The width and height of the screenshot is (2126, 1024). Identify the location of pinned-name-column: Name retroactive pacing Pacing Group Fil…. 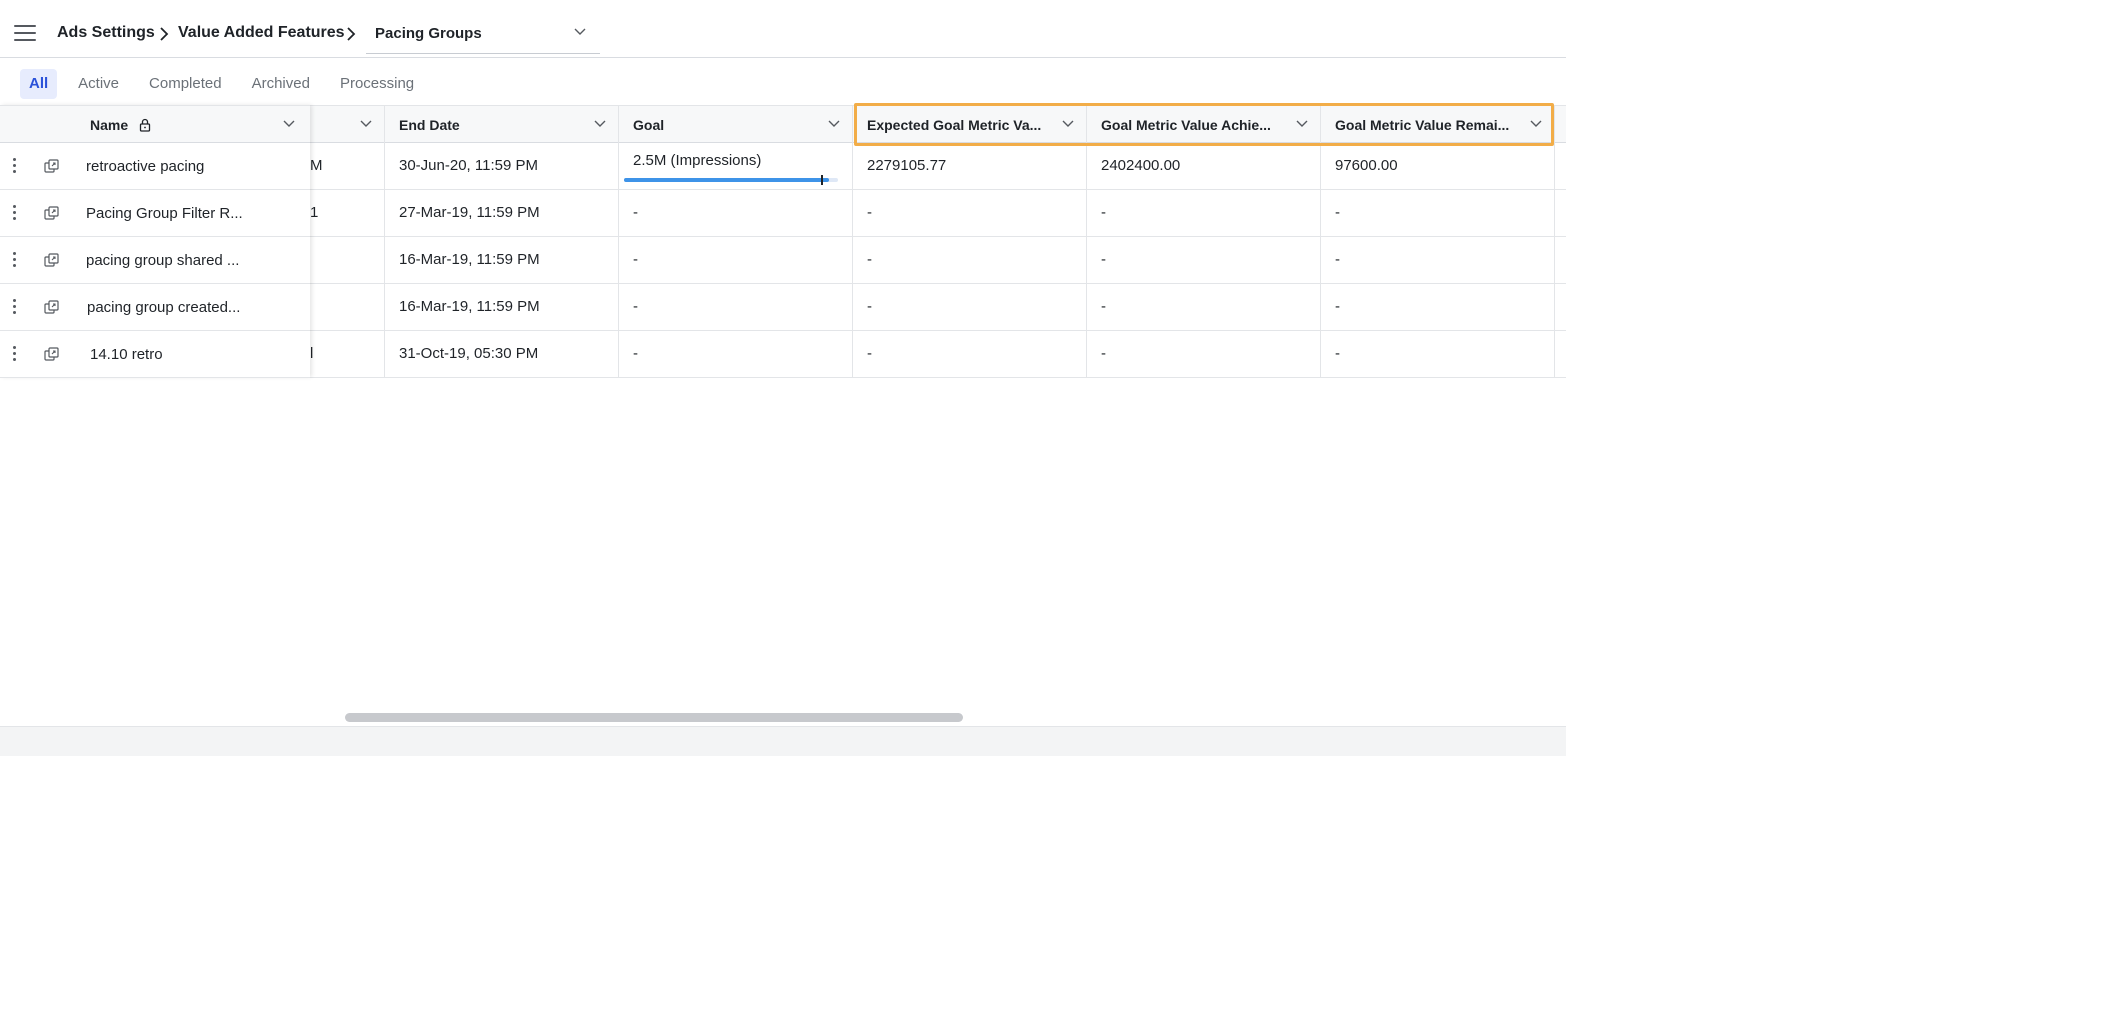
(155, 241).